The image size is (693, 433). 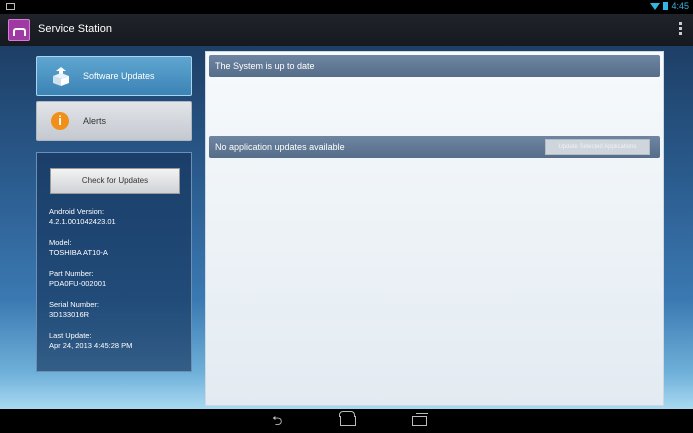 What do you see at coordinates (91, 345) in the screenshot?
I see `info-value: Apr 24, 2013 4:45:28 PM` at bounding box center [91, 345].